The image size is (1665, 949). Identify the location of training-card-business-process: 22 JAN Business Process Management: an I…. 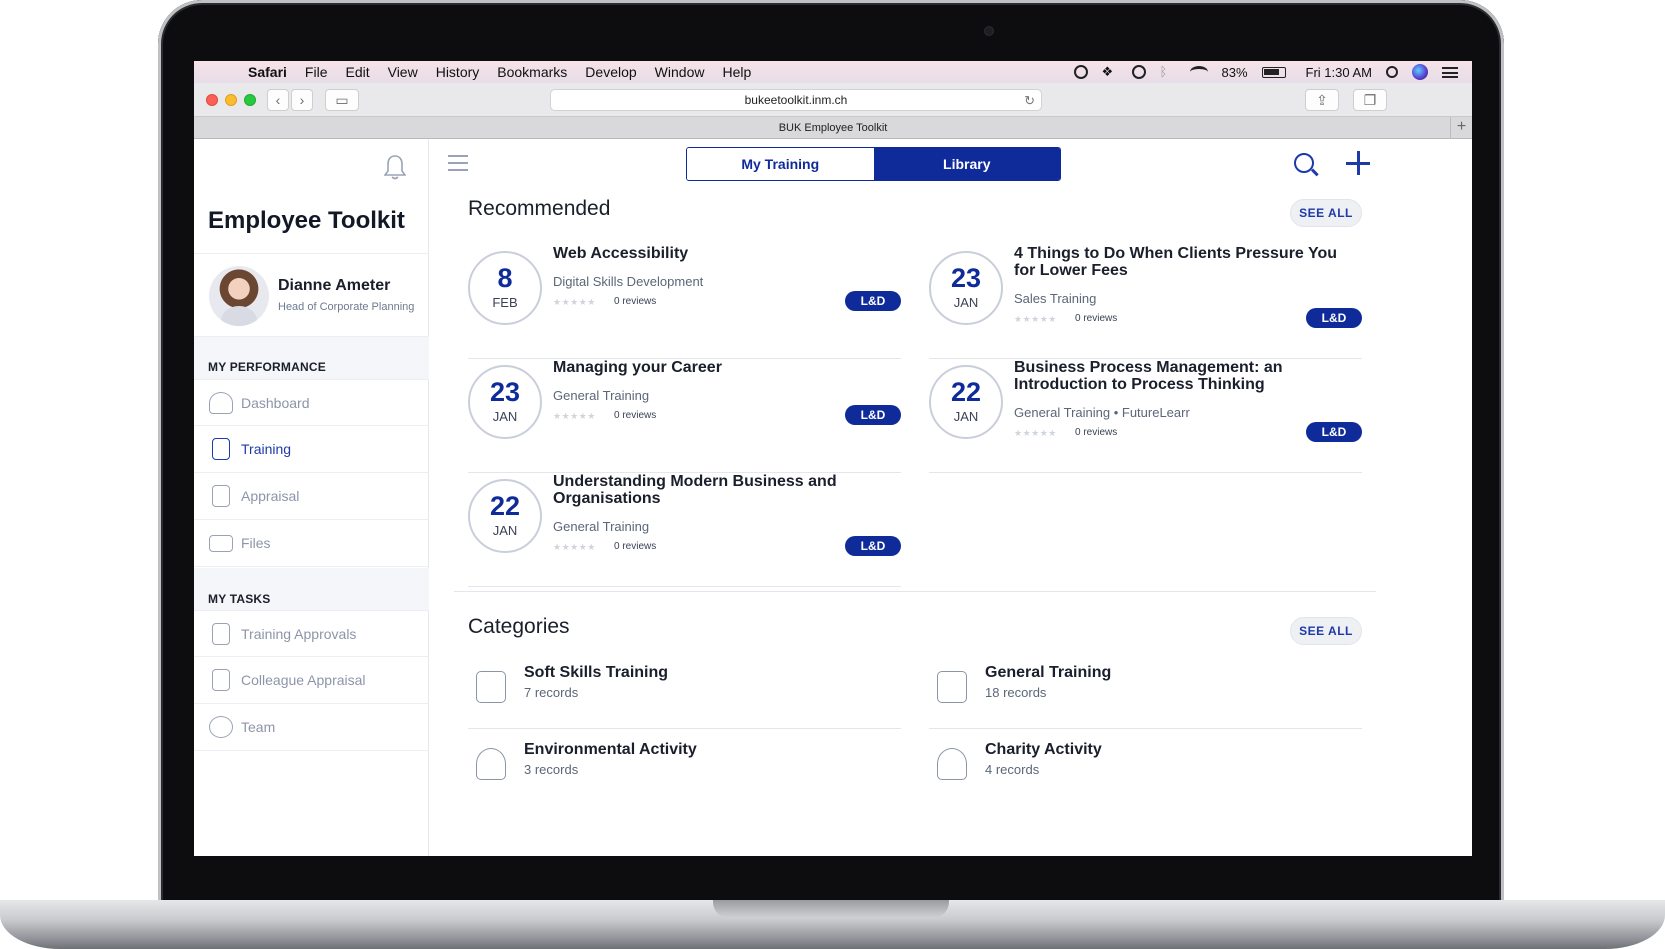
(1145, 416).